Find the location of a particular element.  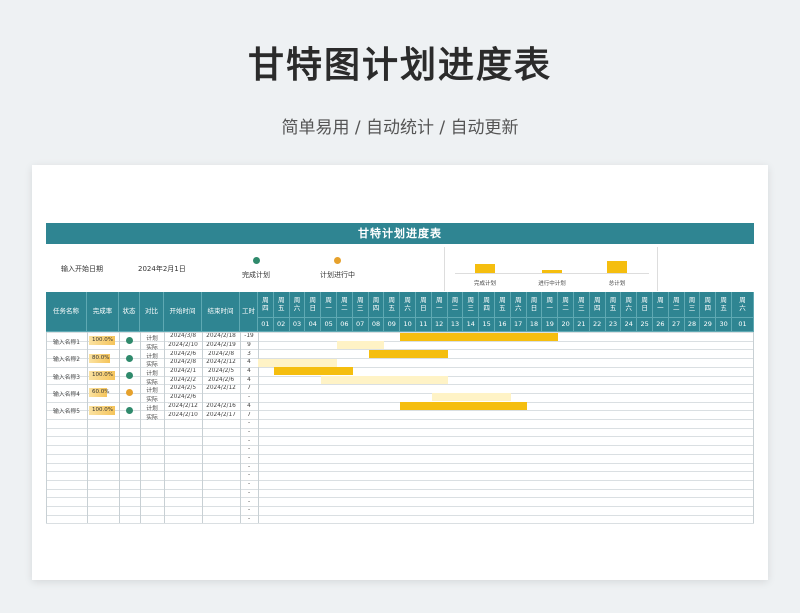

day-header: 01 is located at coordinates (266, 325).